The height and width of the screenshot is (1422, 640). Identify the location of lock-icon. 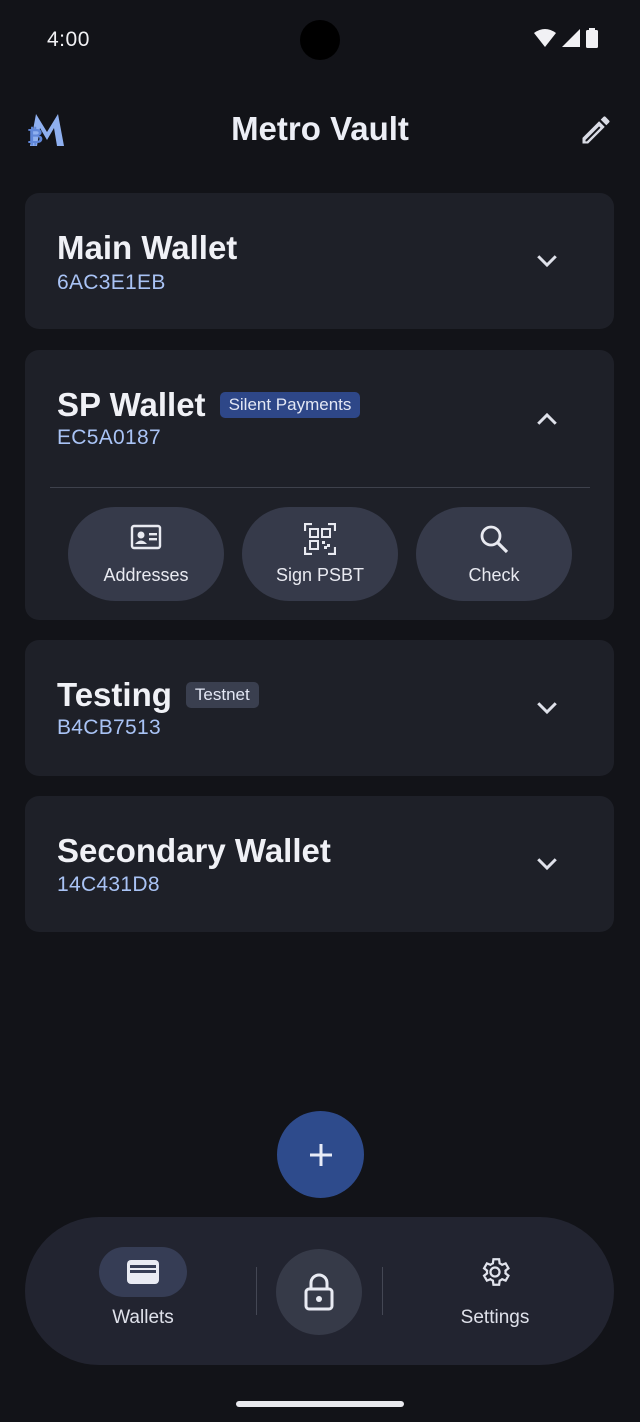
(319, 1292).